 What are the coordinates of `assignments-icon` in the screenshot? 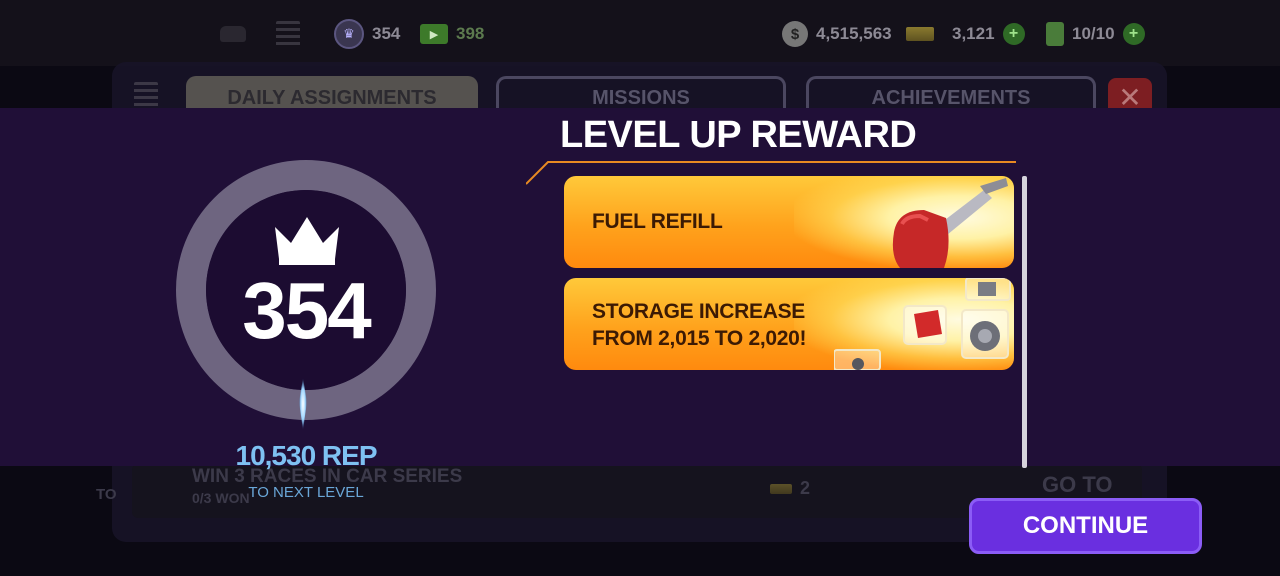 It's located at (288, 34).